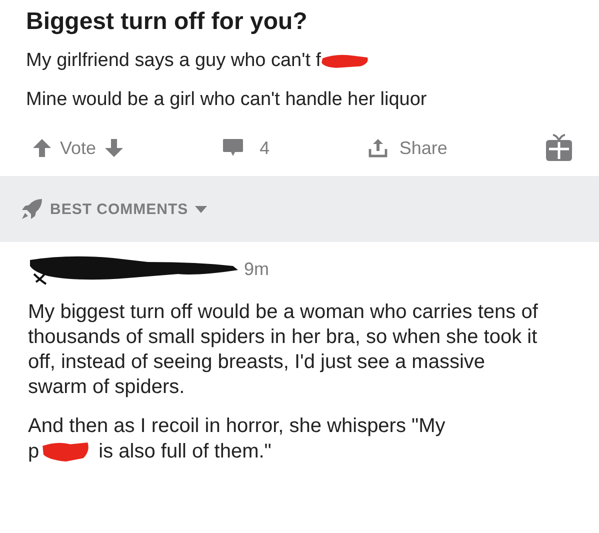 Image resolution: width=599 pixels, height=533 pixels. Describe the element at coordinates (114, 148) in the screenshot. I see `downvote-icon` at that location.